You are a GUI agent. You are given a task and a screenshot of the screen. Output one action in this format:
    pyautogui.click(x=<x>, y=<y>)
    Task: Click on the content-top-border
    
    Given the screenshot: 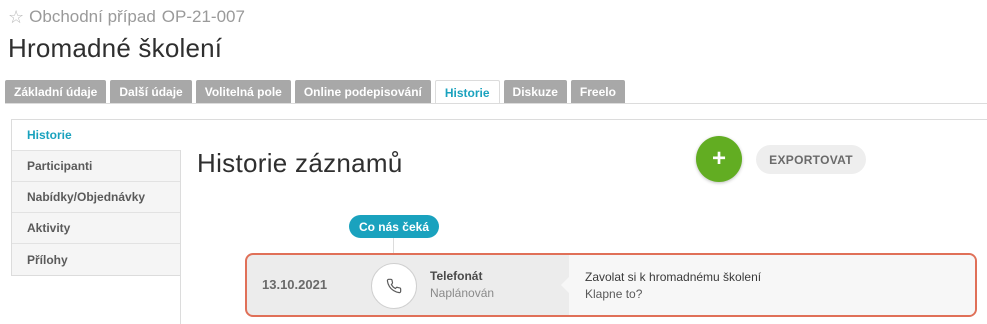 What is the action you would take?
    pyautogui.click(x=583, y=119)
    